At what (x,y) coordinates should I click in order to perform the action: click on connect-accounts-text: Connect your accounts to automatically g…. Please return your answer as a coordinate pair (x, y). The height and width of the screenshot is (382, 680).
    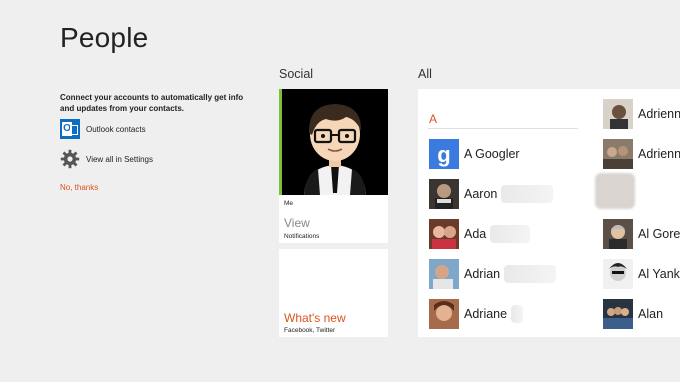
    Looking at the image, I should click on (152, 103).